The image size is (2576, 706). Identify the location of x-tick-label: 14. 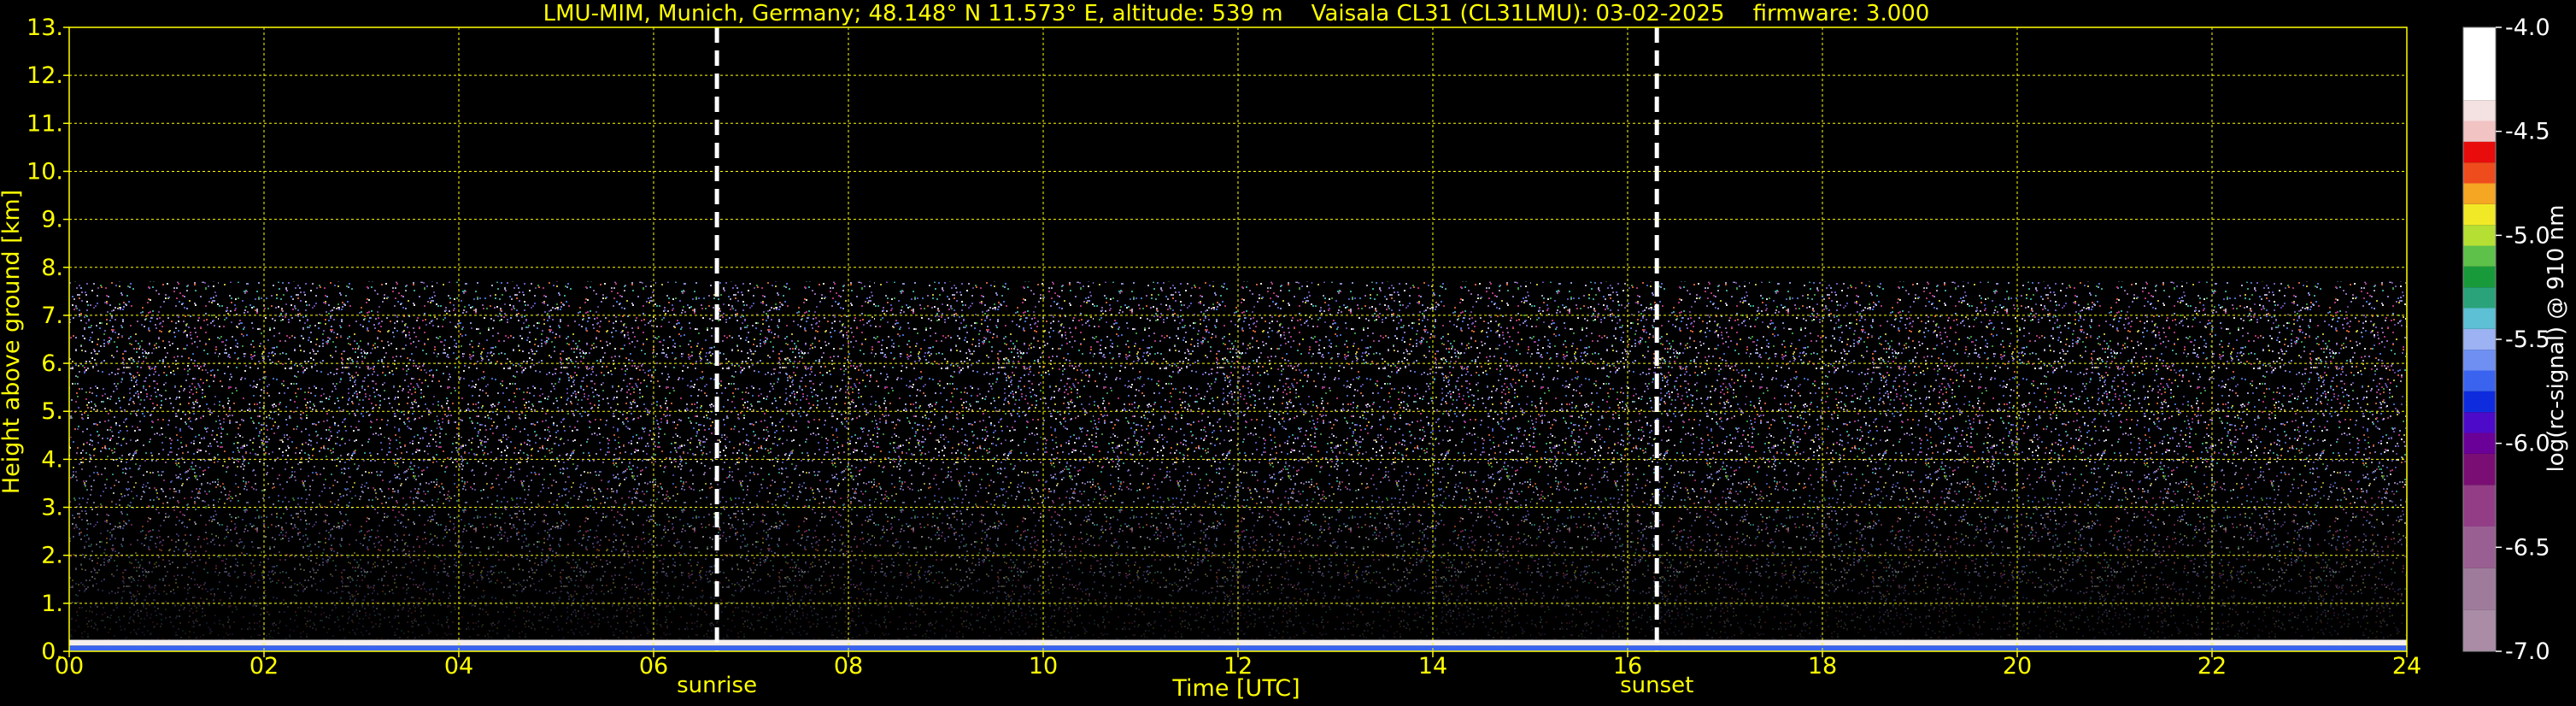
(1432, 666).